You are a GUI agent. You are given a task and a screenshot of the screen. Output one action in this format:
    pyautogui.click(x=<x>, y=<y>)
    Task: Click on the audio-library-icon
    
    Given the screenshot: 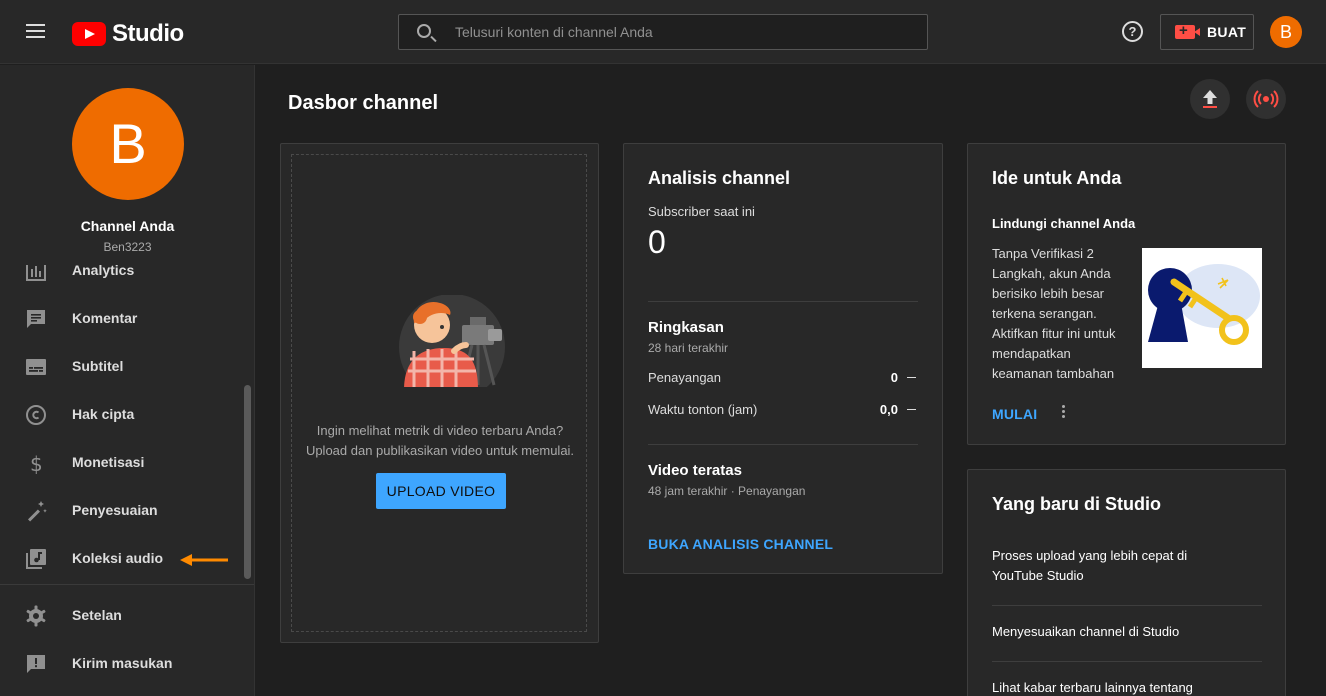 What is the action you would take?
    pyautogui.click(x=36, y=559)
    